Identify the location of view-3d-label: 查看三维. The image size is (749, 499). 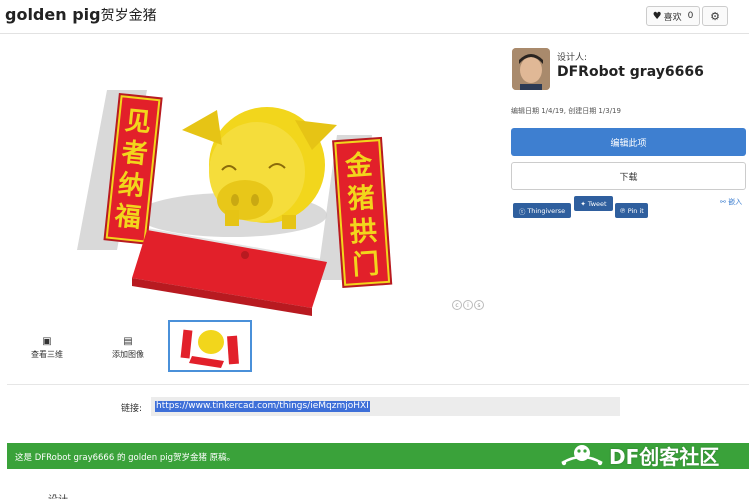
(47, 354).